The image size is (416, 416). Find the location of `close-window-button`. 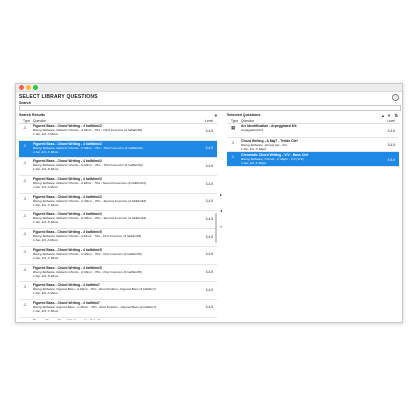

close-window-button is located at coordinates (21, 87).